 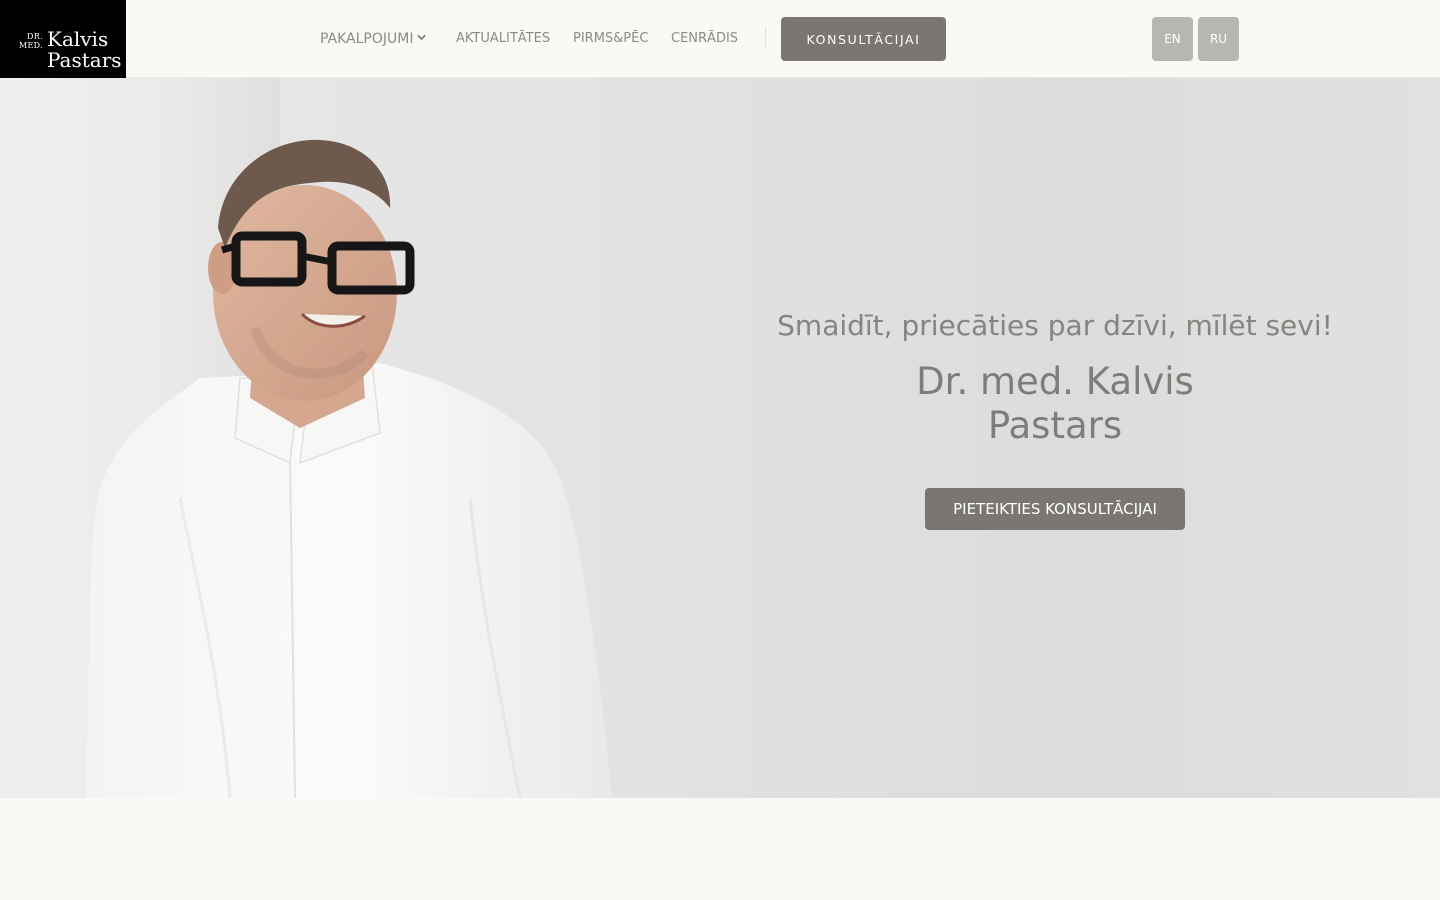 What do you see at coordinates (863, 39) in the screenshot?
I see `consultation-button: KONSULTĀCIJAI` at bounding box center [863, 39].